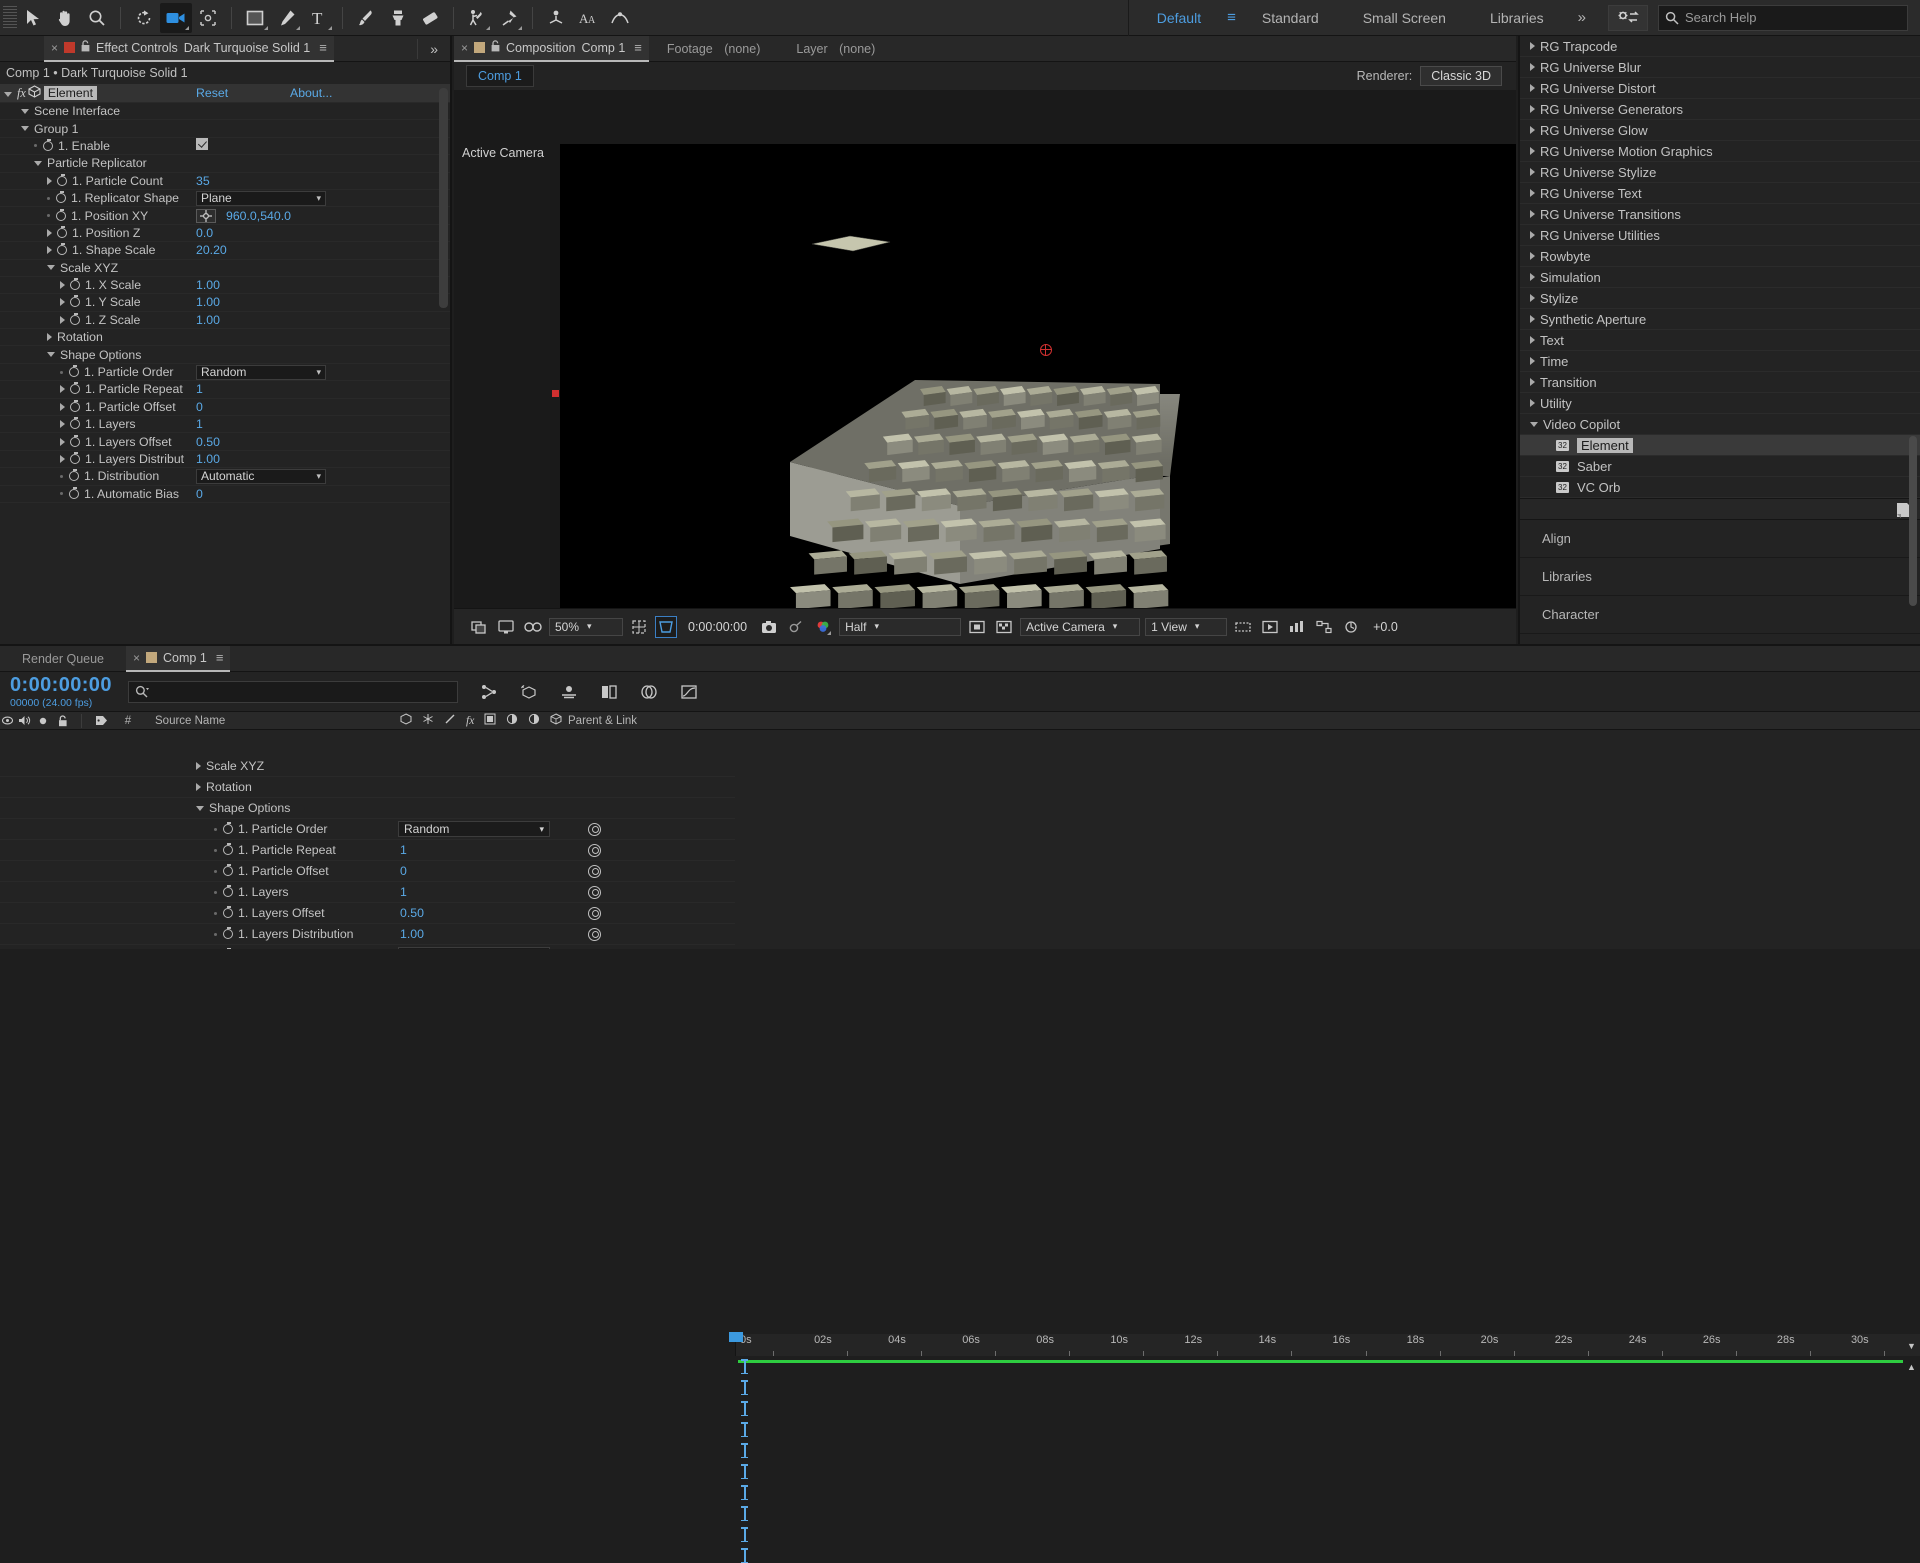 This screenshot has height=1563, width=1920. I want to click on exposure-reset-icon, so click(1351, 627).